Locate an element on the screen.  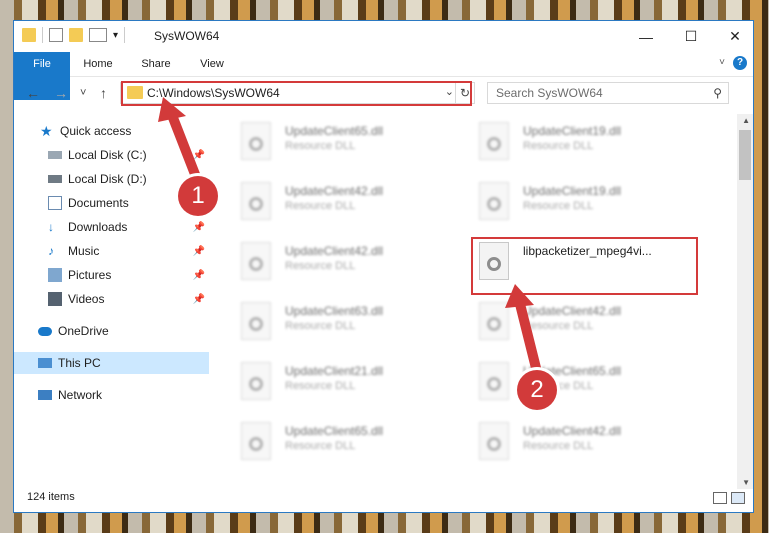
search-placeholder: Search SysWOW64 is located at coordinates (549, 93).